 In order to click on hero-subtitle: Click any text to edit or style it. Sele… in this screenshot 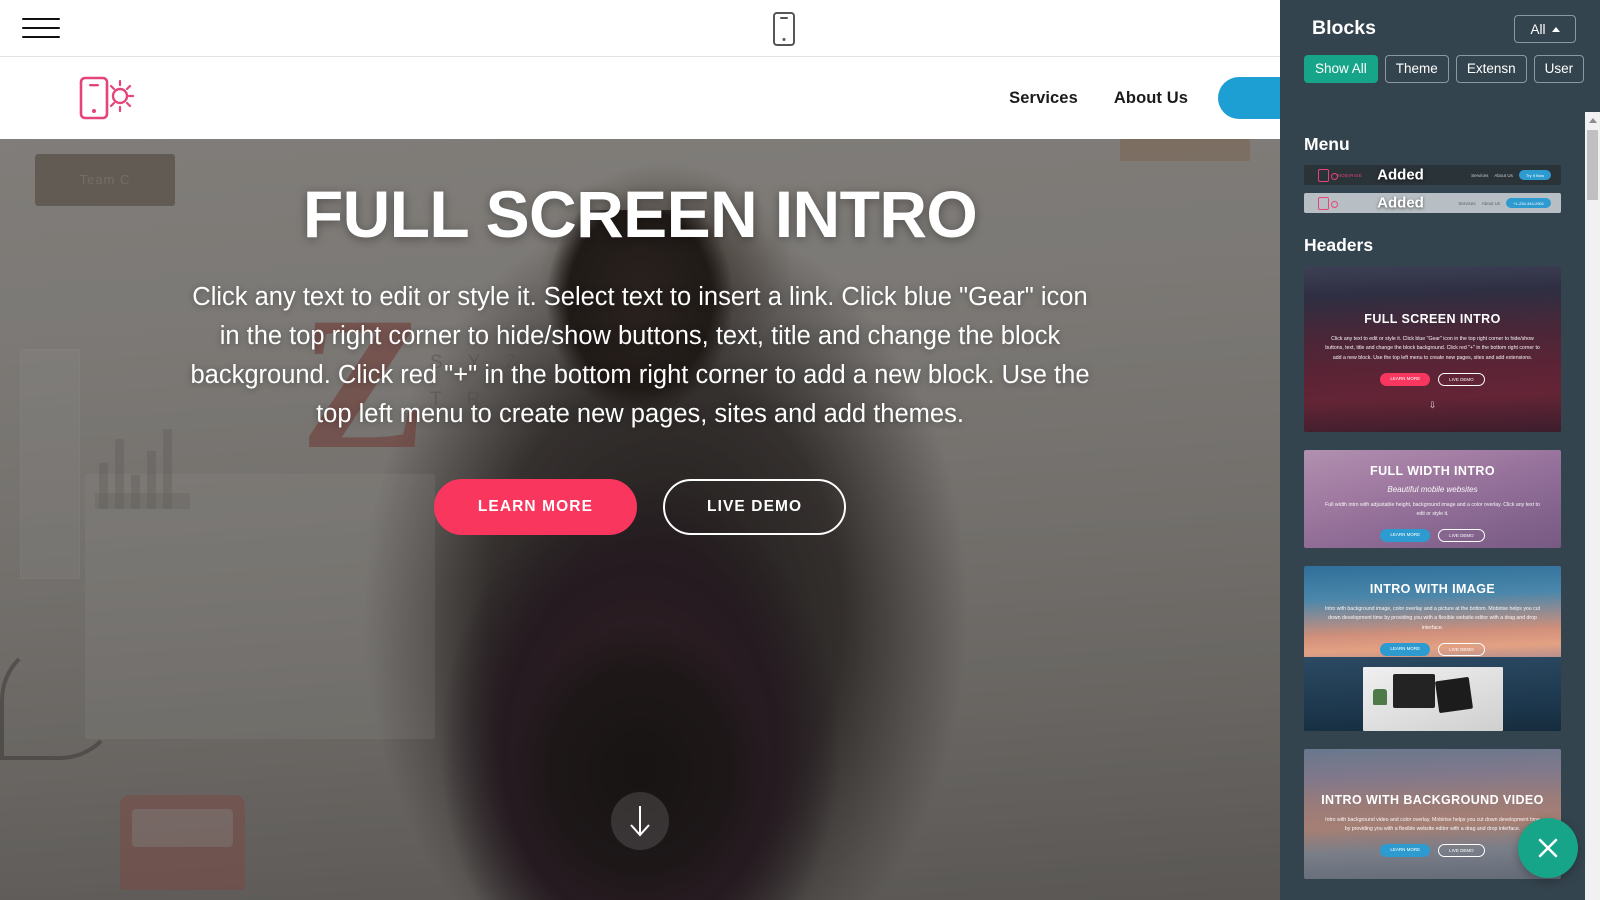, I will do `click(640, 355)`.